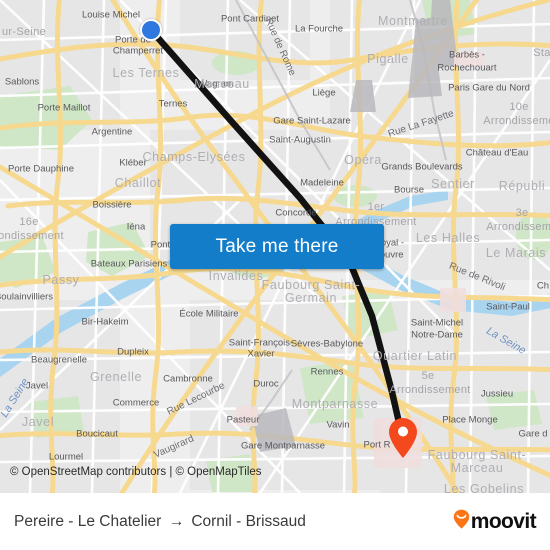 The image size is (550, 550). I want to click on destination-pin, so click(403, 438).